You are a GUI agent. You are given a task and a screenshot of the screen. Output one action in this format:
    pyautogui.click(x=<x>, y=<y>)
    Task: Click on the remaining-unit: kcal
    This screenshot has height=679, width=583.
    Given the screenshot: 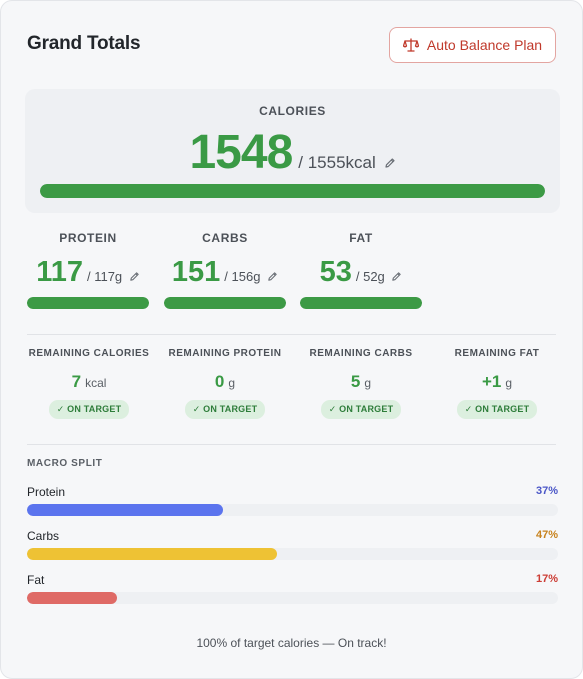 What is the action you would take?
    pyautogui.click(x=96, y=383)
    